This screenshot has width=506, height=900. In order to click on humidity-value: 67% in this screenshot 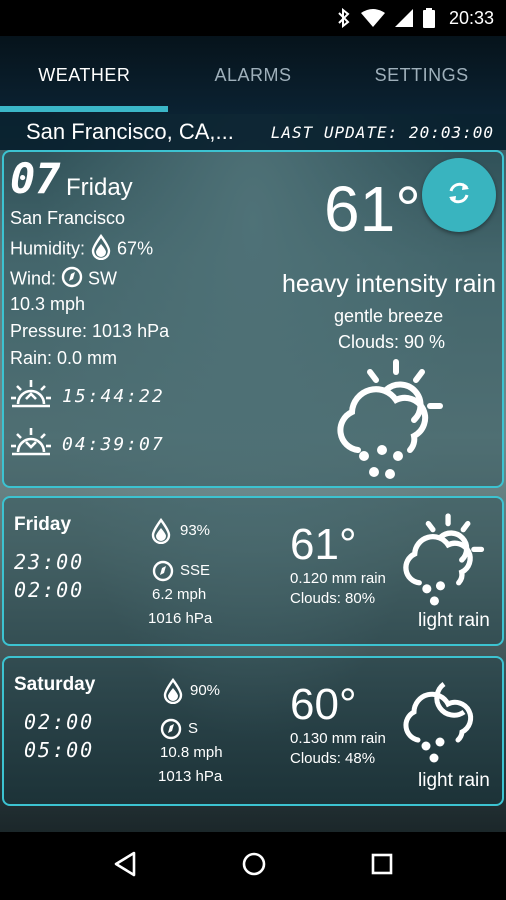, I will do `click(135, 248)`.